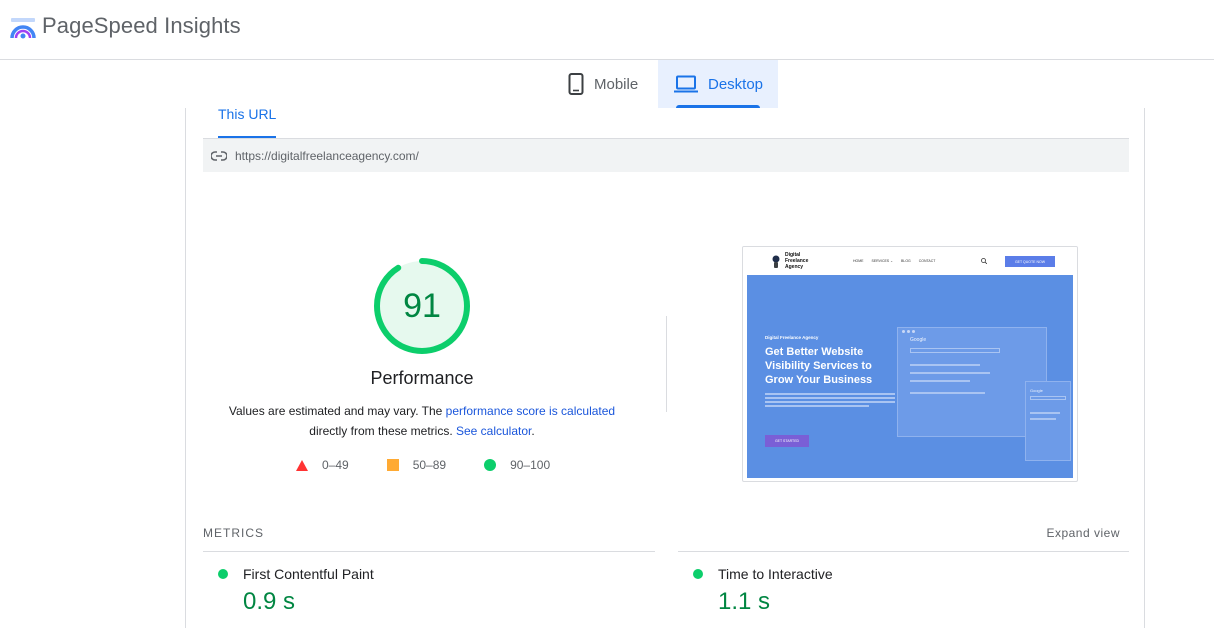 This screenshot has width=1214, height=628. I want to click on performance-score-calculated-link: performance score is calculated, so click(530, 411).